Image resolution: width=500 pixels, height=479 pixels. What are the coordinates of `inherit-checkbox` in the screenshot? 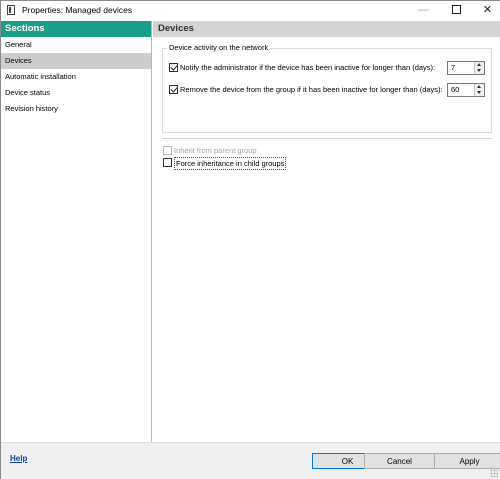 It's located at (167, 150).